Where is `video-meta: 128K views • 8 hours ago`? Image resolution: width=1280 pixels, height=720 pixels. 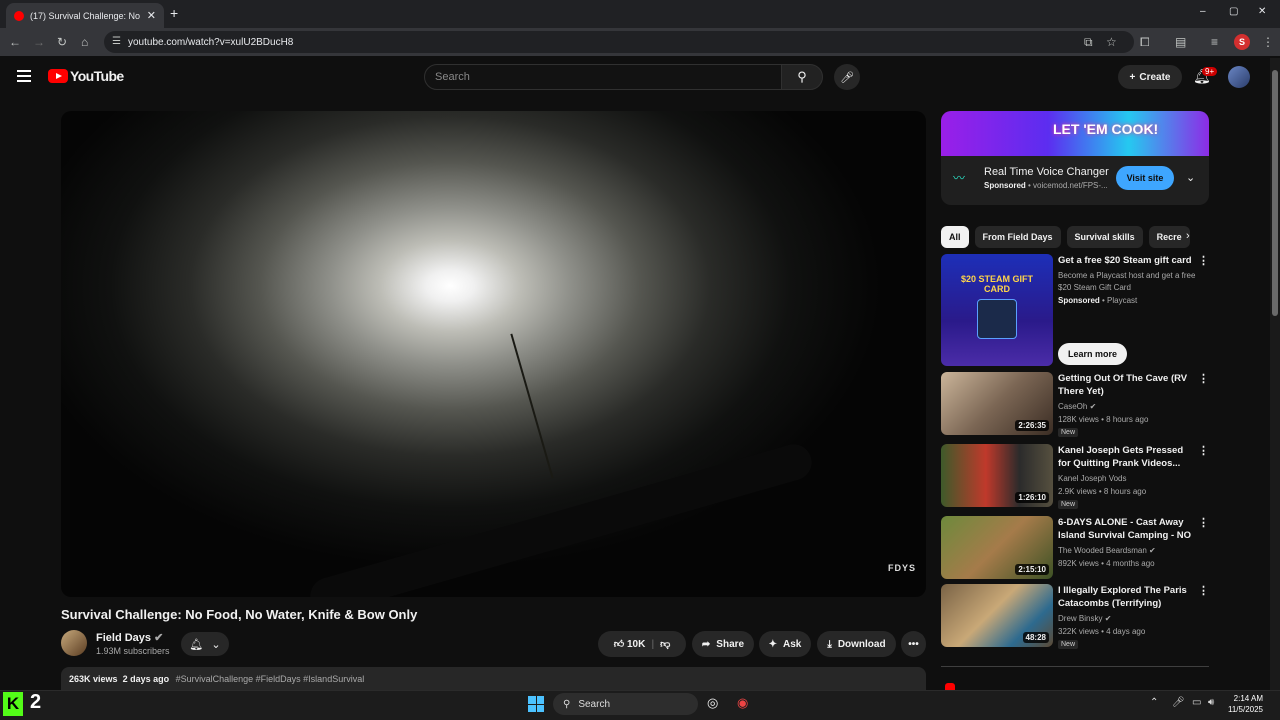 video-meta: 128K views • 8 hours ago is located at coordinates (1103, 419).